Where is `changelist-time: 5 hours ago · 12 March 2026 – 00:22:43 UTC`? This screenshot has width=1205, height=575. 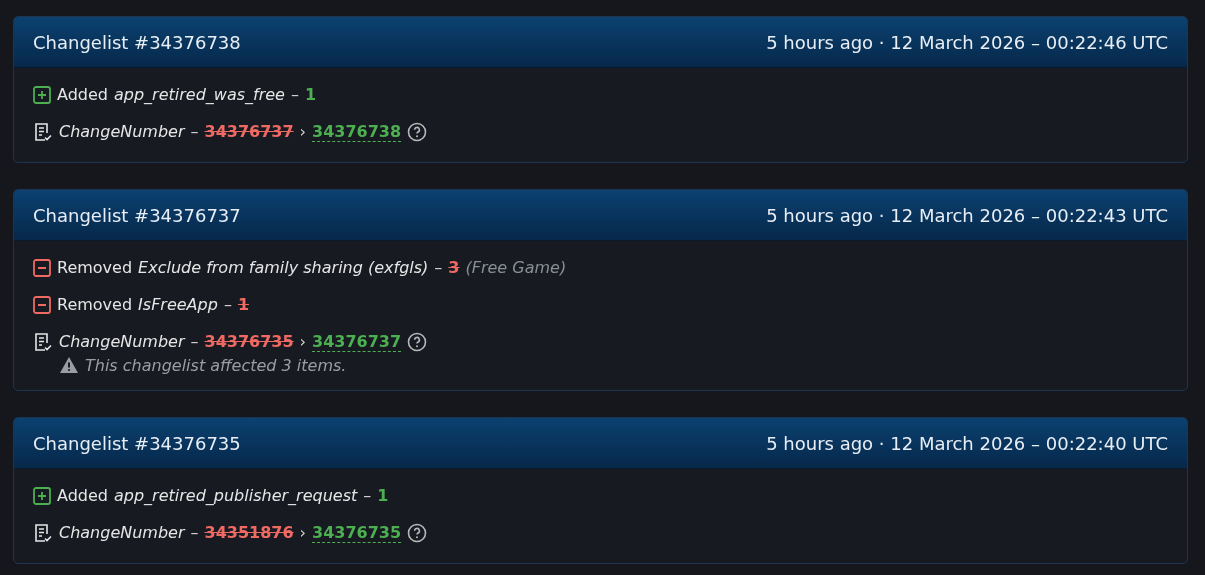
changelist-time: 5 hours ago · 12 March 2026 – 00:22:43 UTC is located at coordinates (967, 215).